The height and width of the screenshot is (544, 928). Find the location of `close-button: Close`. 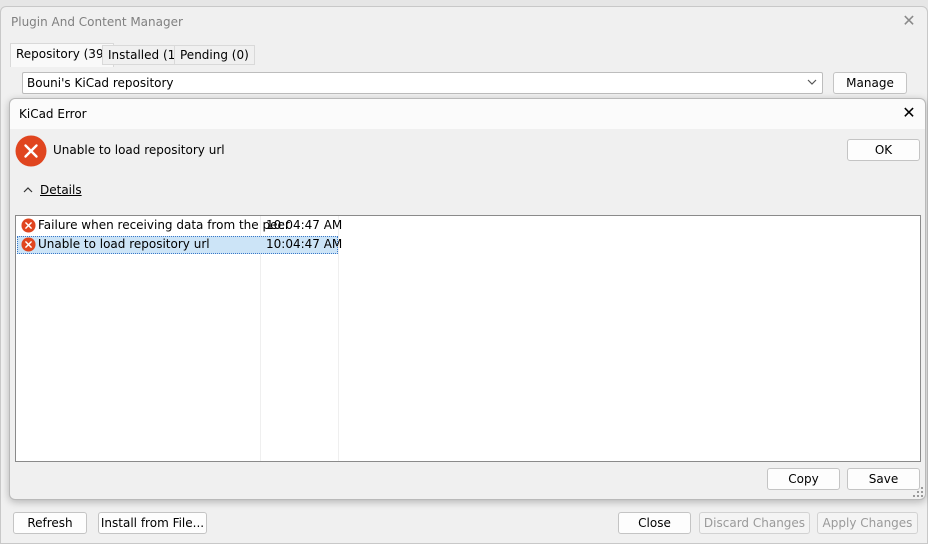

close-button: Close is located at coordinates (654, 523).